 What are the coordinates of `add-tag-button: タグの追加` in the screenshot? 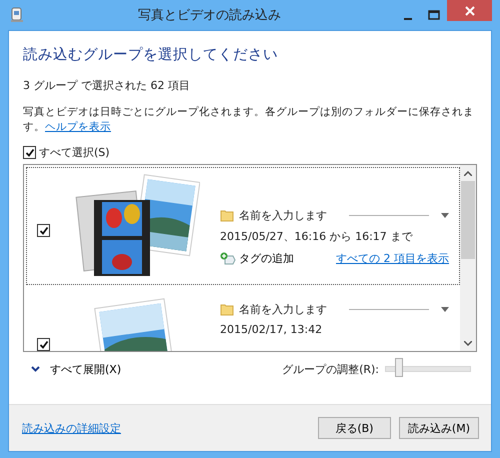 It's located at (257, 258).